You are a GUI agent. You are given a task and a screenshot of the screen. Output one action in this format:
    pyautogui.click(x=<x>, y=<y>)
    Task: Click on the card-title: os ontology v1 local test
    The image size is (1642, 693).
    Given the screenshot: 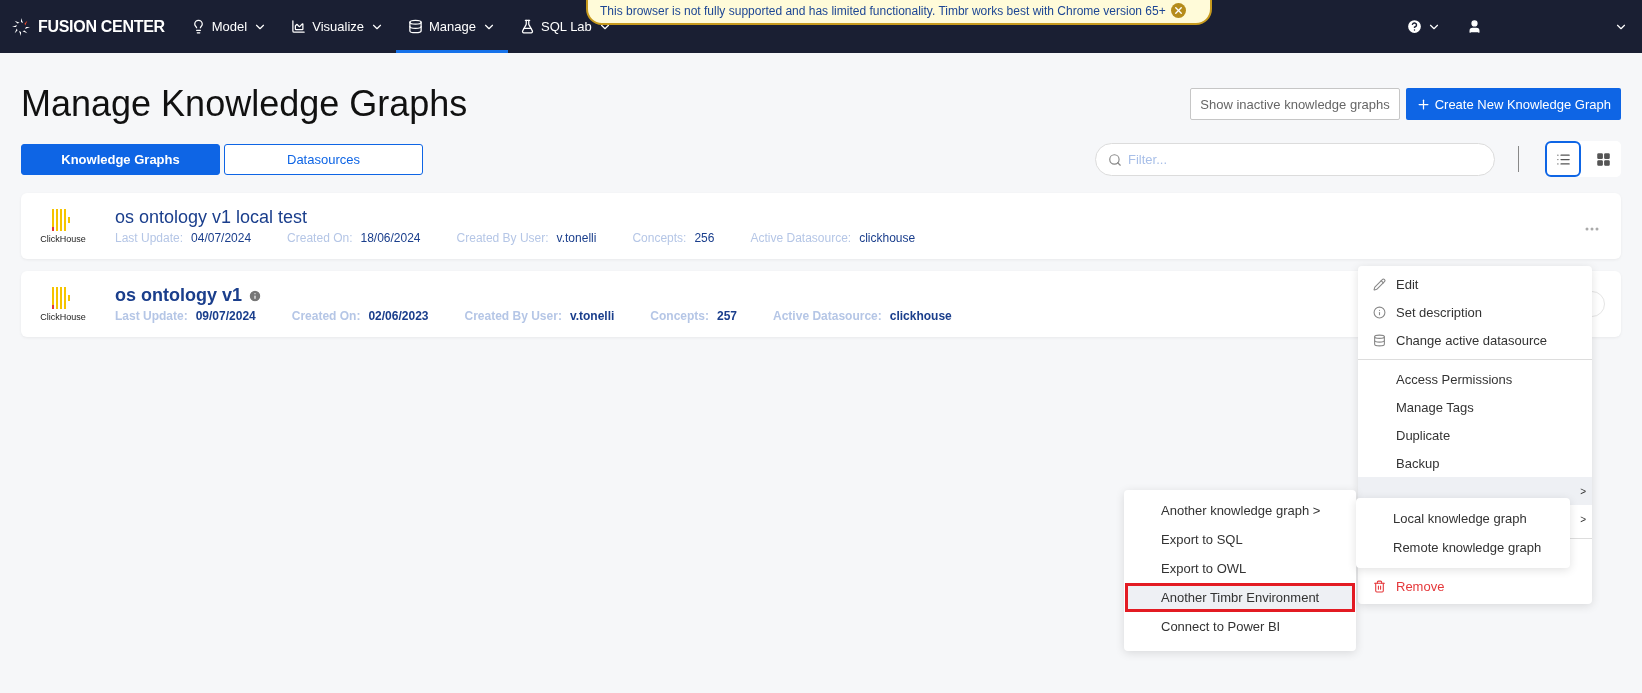 What is the action you would take?
    pyautogui.click(x=211, y=217)
    